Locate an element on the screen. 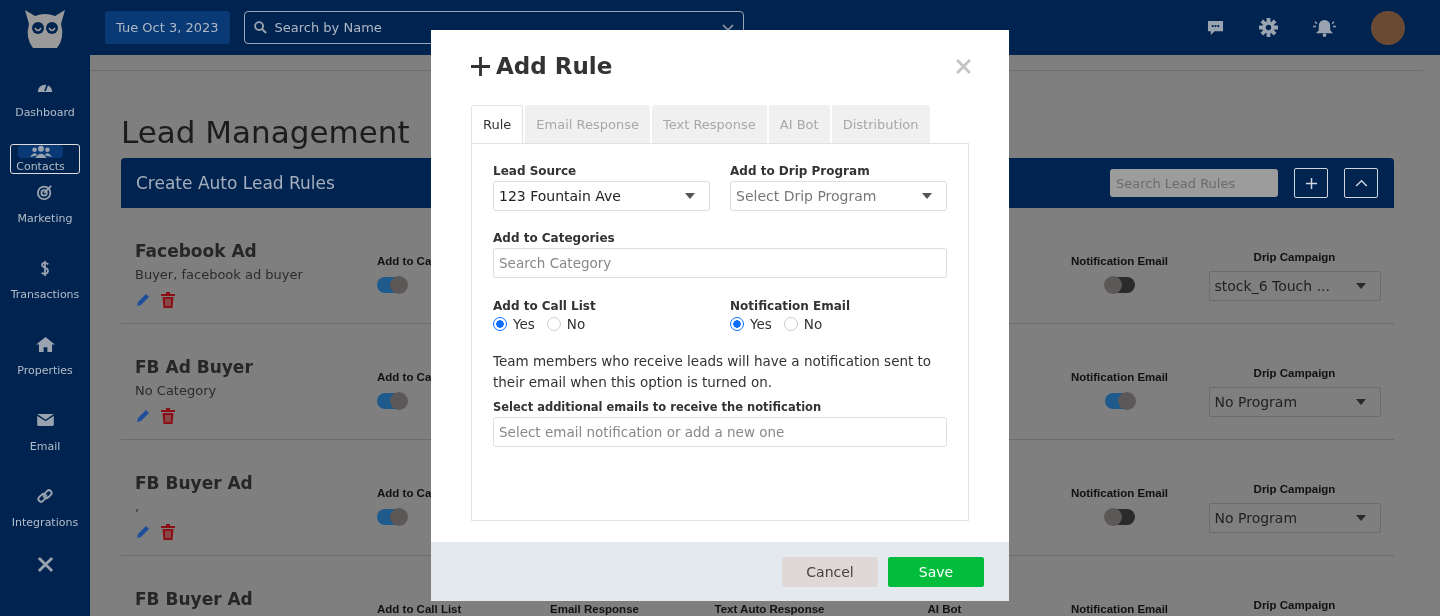  sidebar-item: Contacts is located at coordinates (45, 159).